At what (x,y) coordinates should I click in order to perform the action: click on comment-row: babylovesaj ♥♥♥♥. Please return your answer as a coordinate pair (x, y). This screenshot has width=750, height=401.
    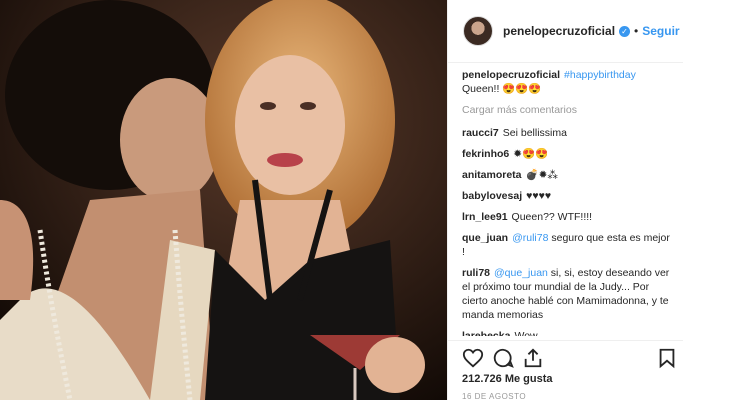
    Looking at the image, I should click on (567, 196).